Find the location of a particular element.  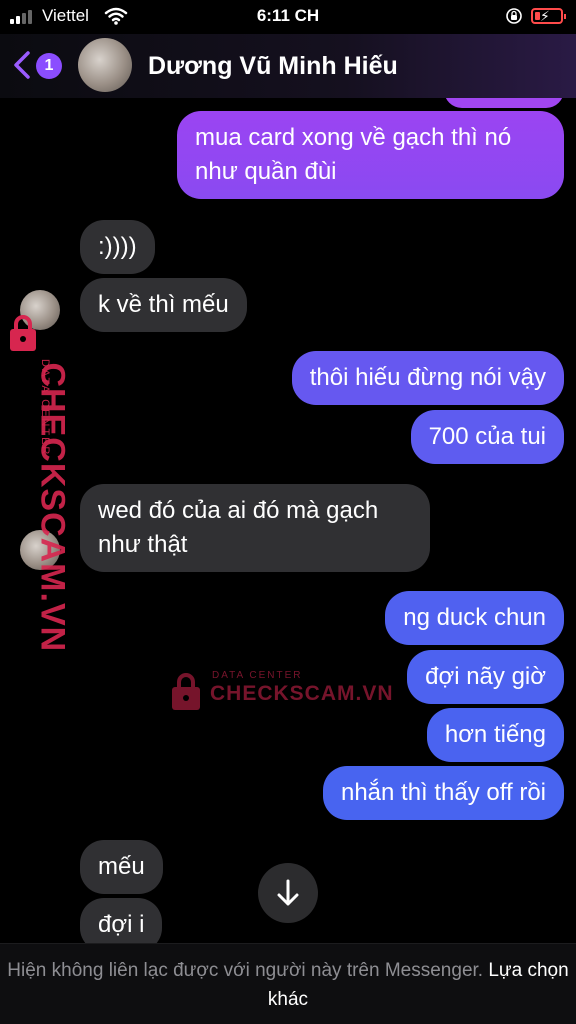

message-bubble-received: mếu is located at coordinates (121, 867).